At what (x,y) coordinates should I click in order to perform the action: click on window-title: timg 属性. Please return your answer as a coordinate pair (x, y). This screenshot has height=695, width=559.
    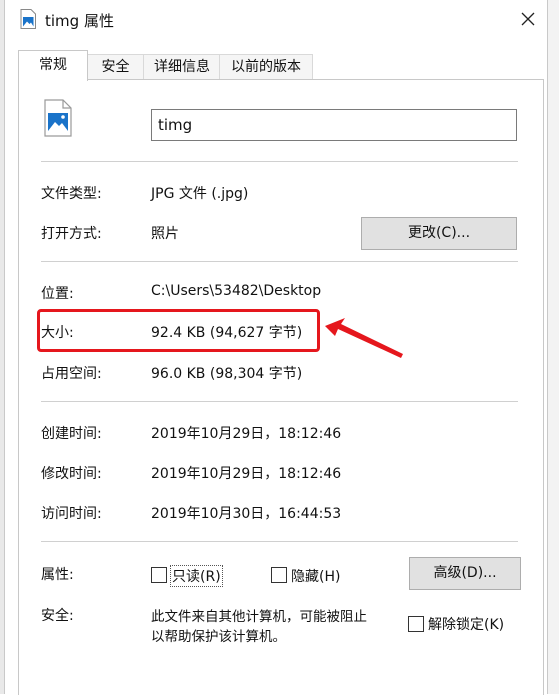
    Looking at the image, I should click on (79, 21).